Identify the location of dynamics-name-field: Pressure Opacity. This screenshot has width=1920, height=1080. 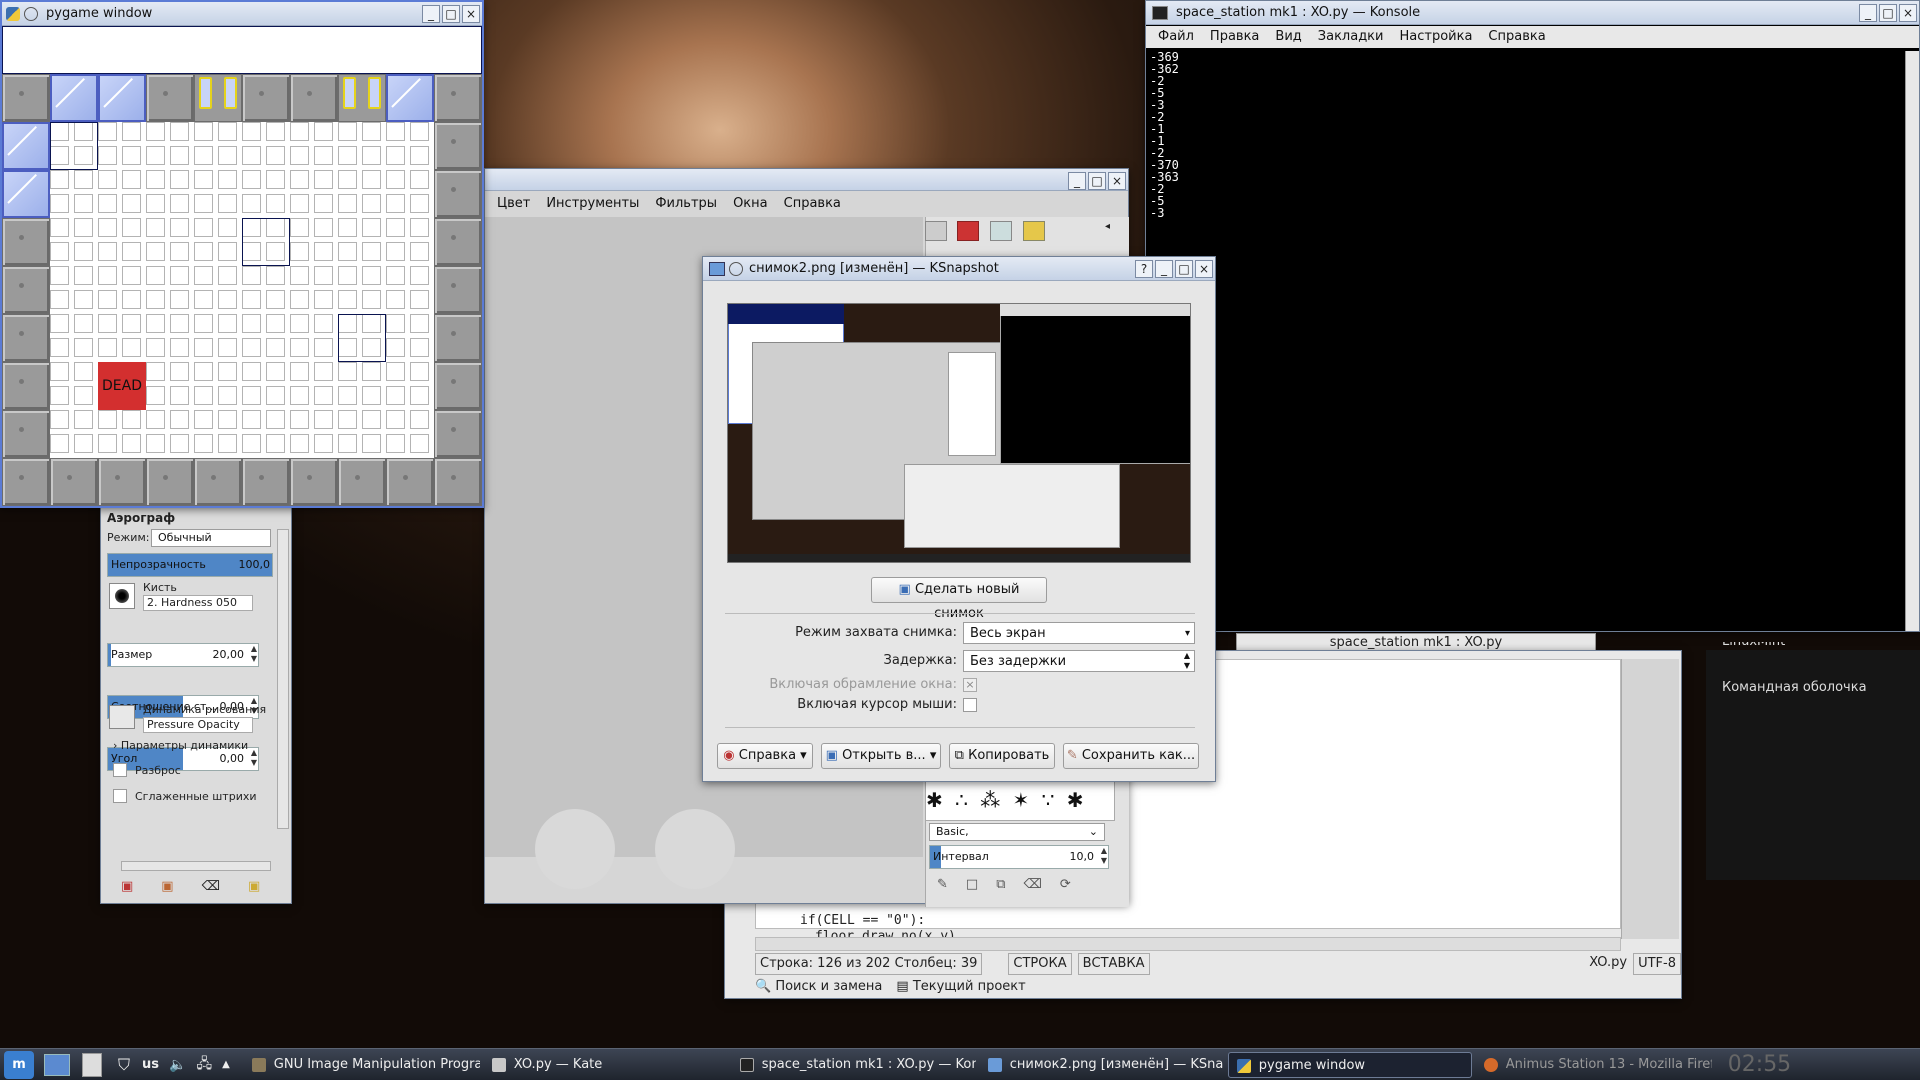
(198, 725).